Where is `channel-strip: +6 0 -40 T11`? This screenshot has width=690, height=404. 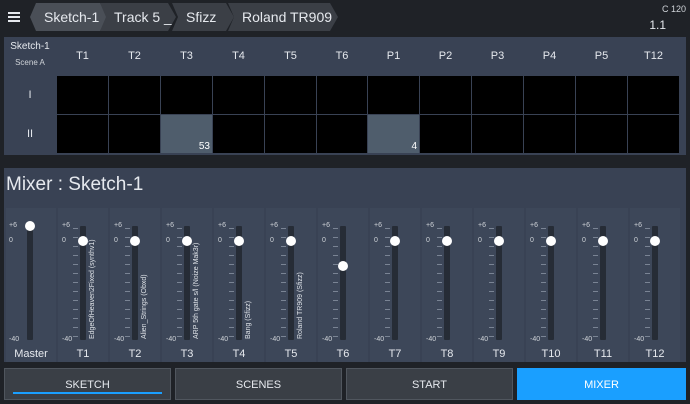 channel-strip: +6 0 -40 T11 is located at coordinates (604, 285).